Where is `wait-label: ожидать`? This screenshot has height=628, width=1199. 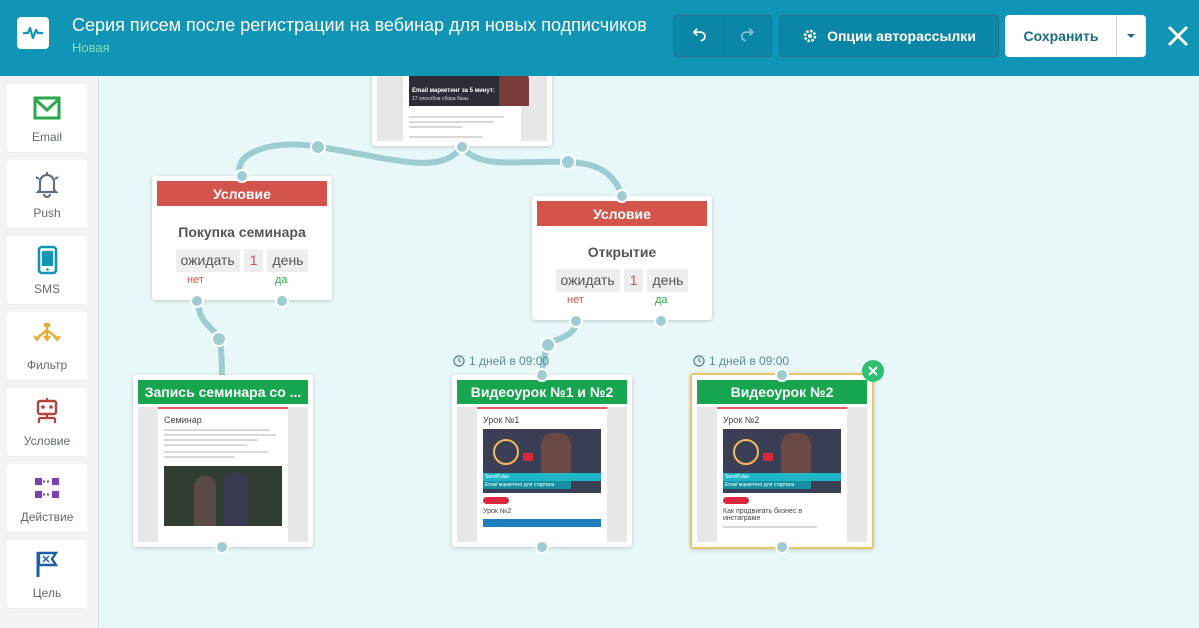 wait-label: ожидать is located at coordinates (587, 280).